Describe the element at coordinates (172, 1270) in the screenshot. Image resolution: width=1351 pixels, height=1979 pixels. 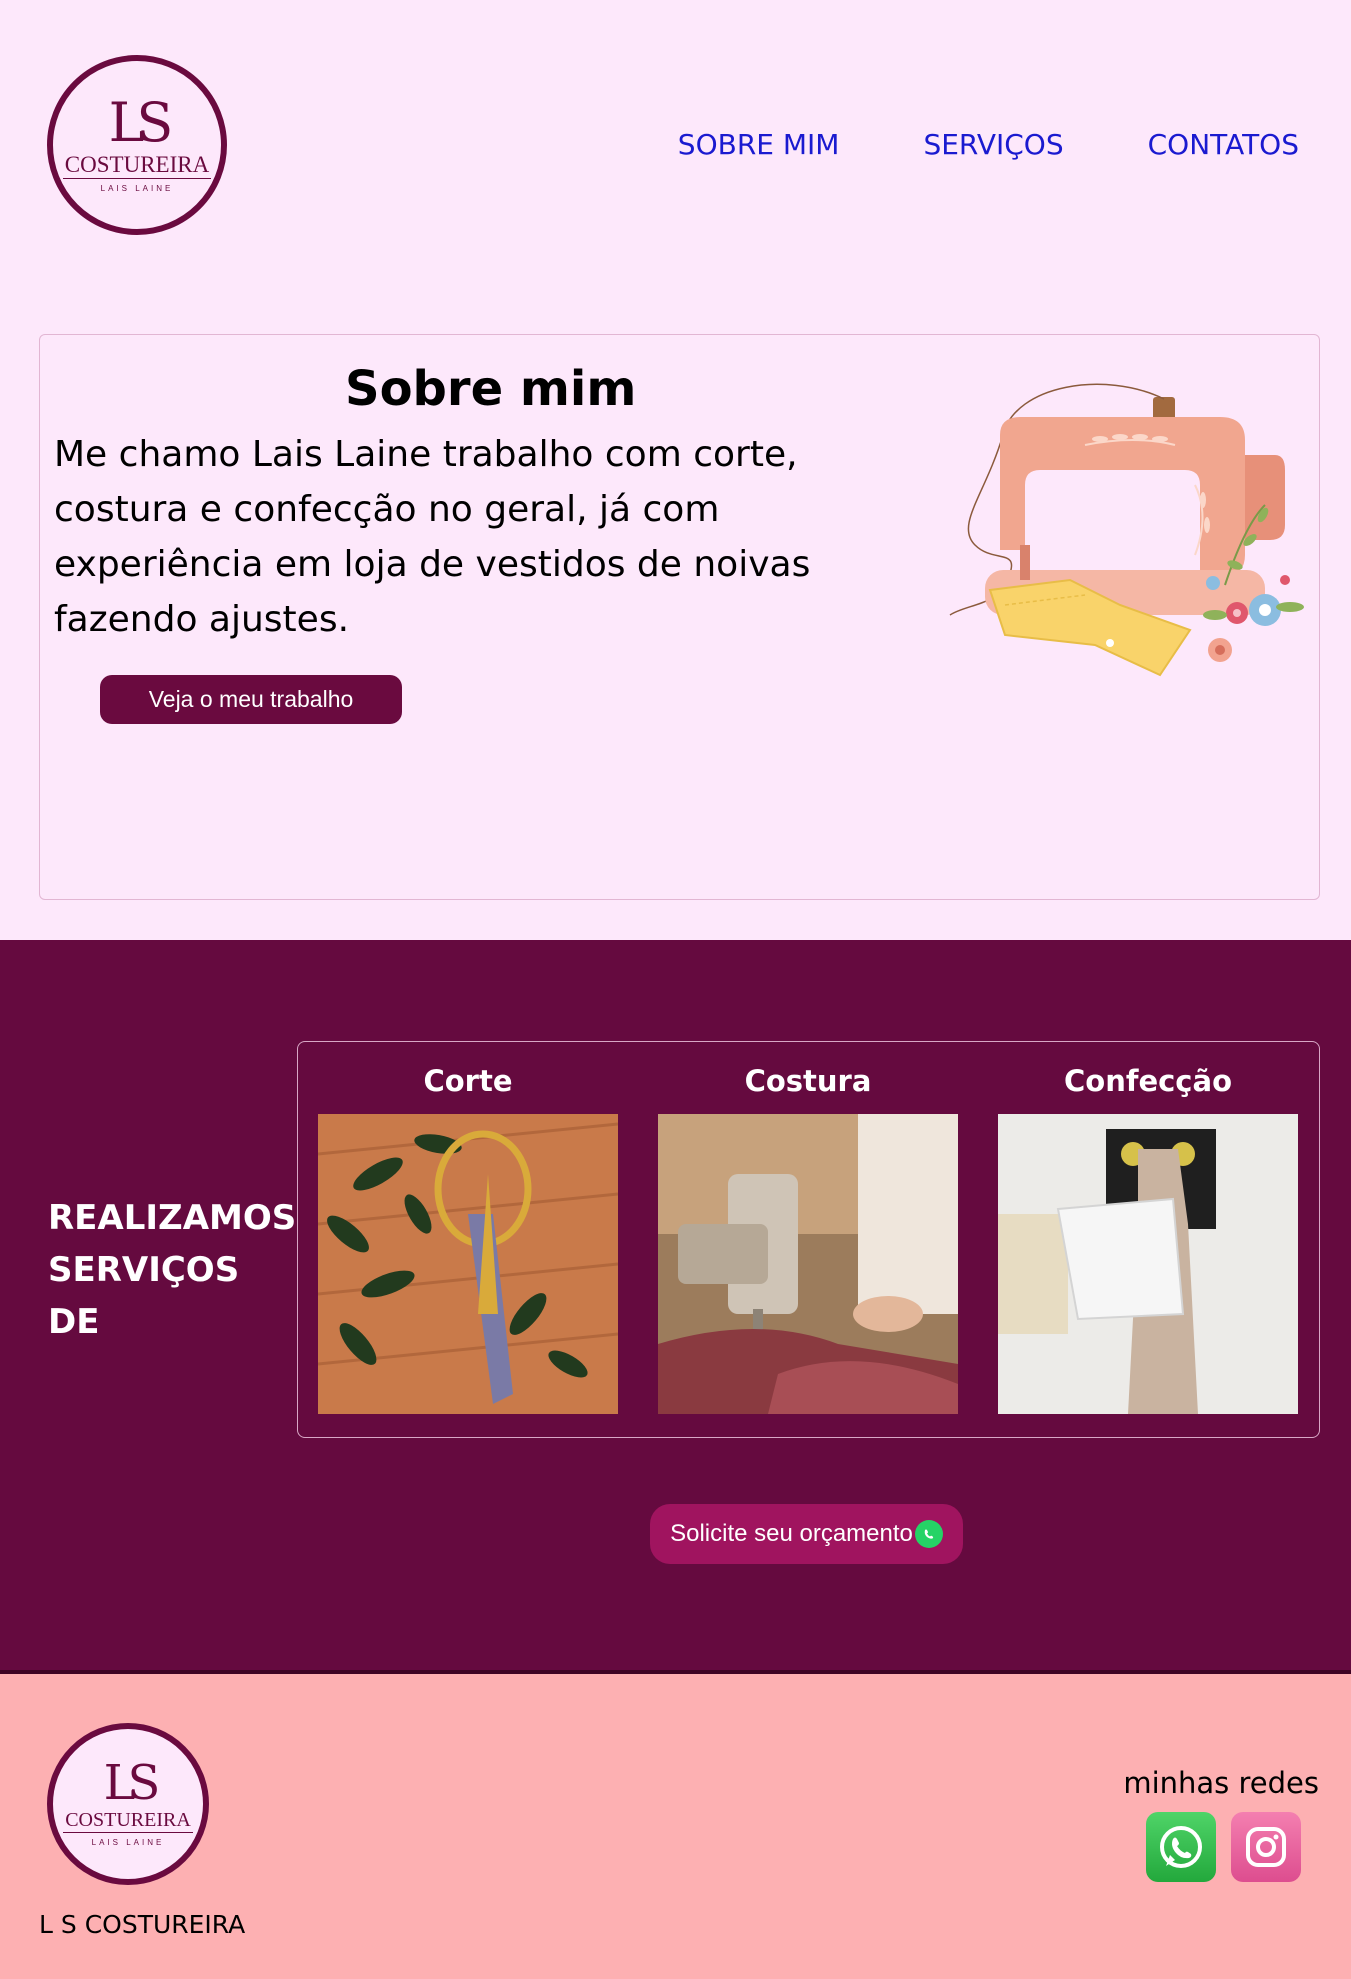
I see `services-heading: REALIZAMOS SERVIÇOS DE` at that location.